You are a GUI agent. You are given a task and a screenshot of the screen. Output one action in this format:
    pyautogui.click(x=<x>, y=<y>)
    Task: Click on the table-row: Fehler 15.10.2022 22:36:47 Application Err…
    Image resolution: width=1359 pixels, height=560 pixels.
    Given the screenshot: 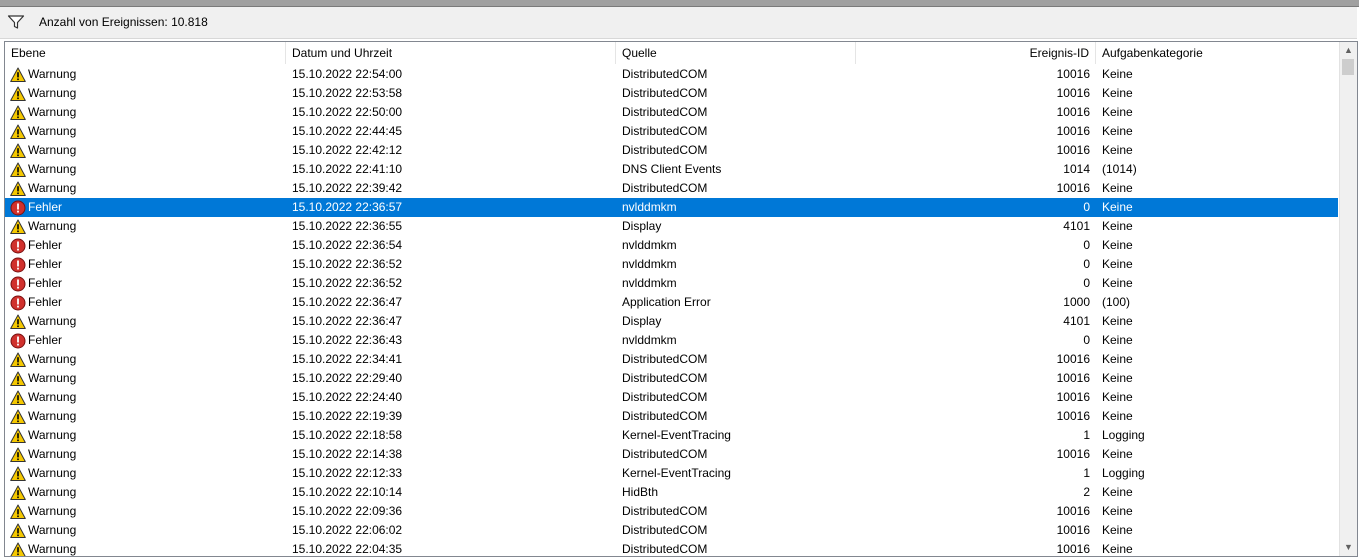 What is the action you would take?
    pyautogui.click(x=671, y=302)
    